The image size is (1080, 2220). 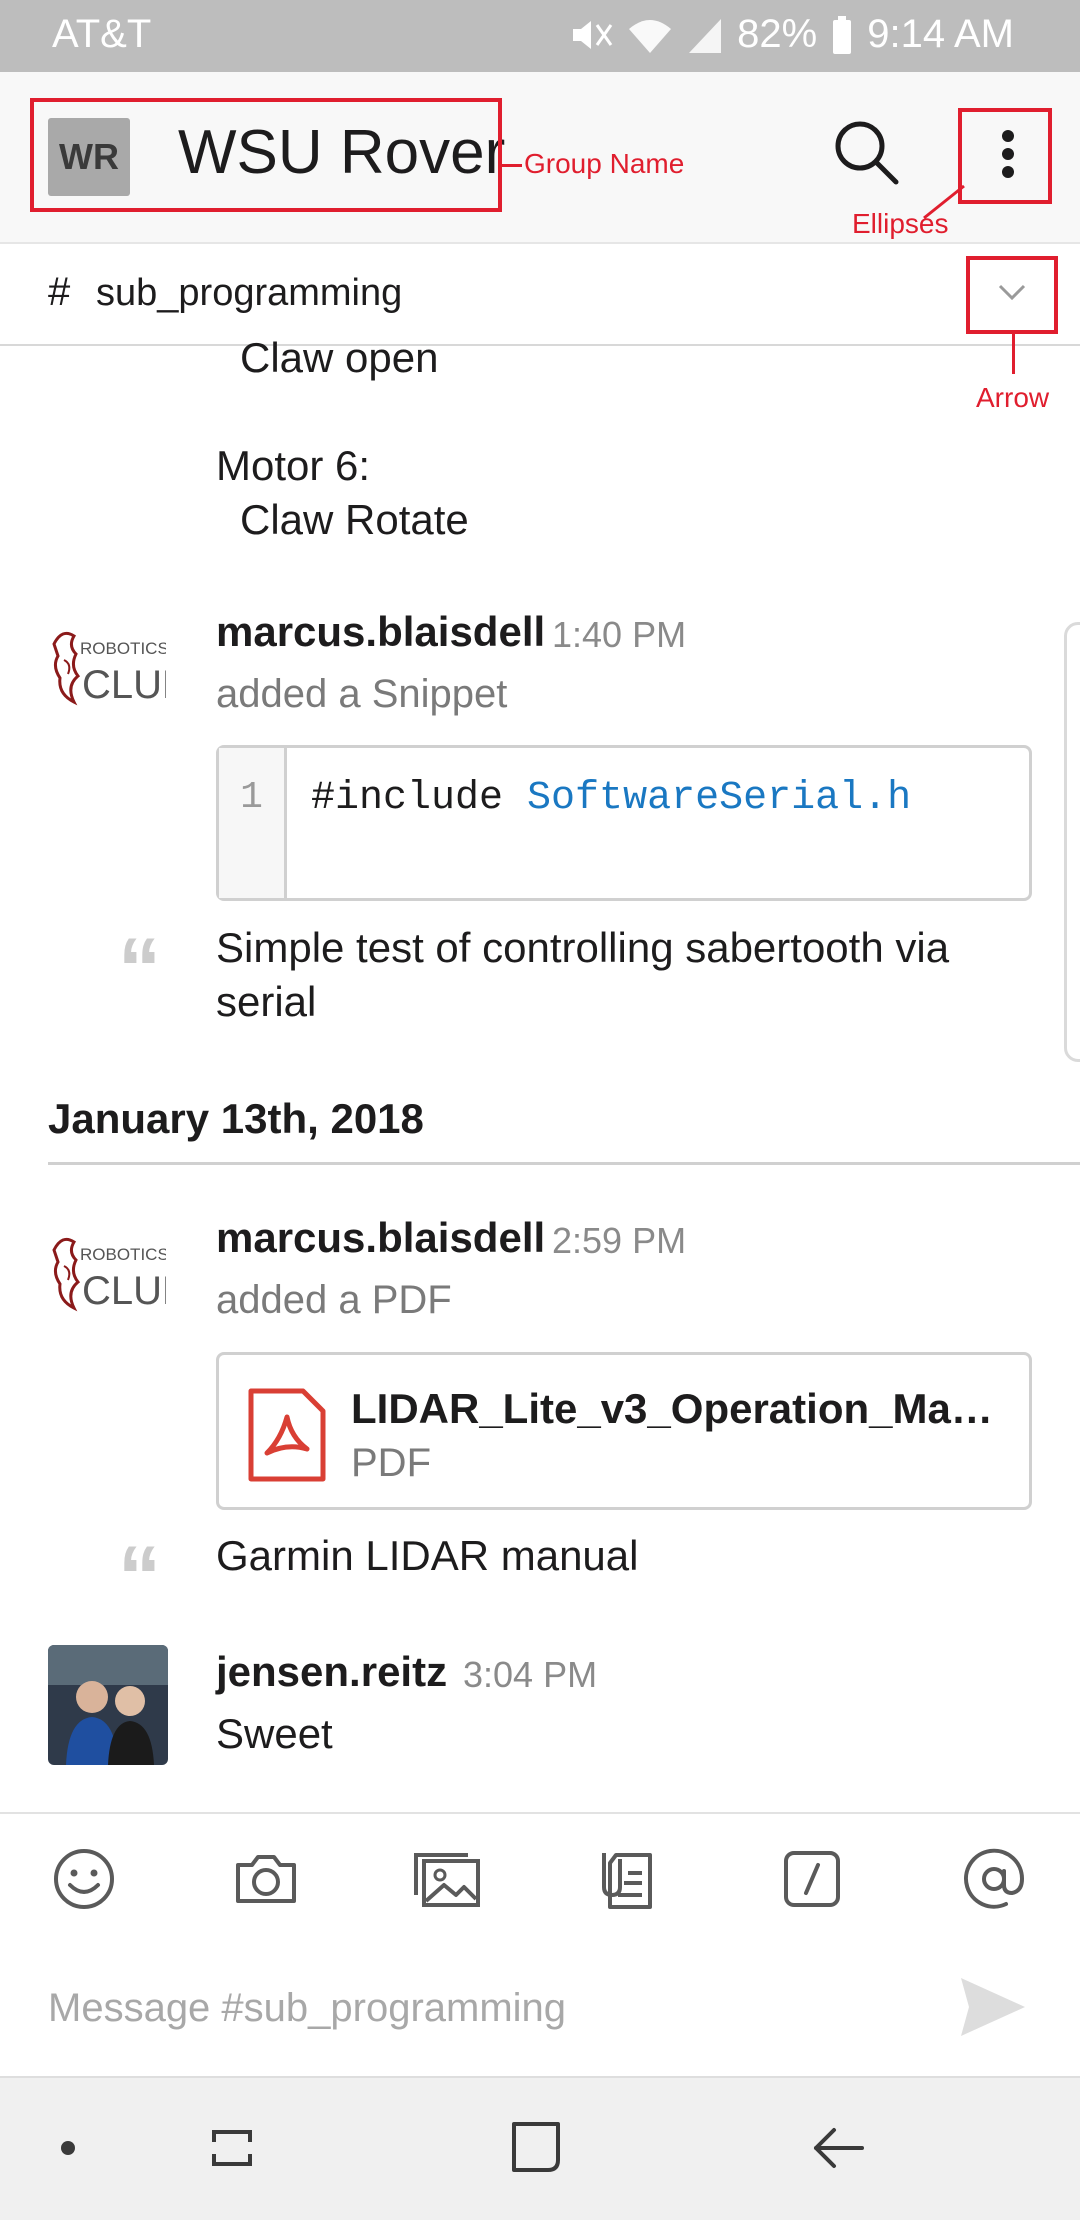 I want to click on line-number: 1, so click(x=253, y=823).